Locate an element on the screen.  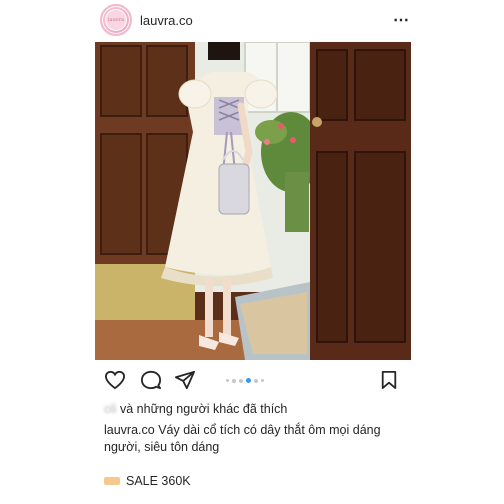
username: lauvra.co is located at coordinates (166, 20).